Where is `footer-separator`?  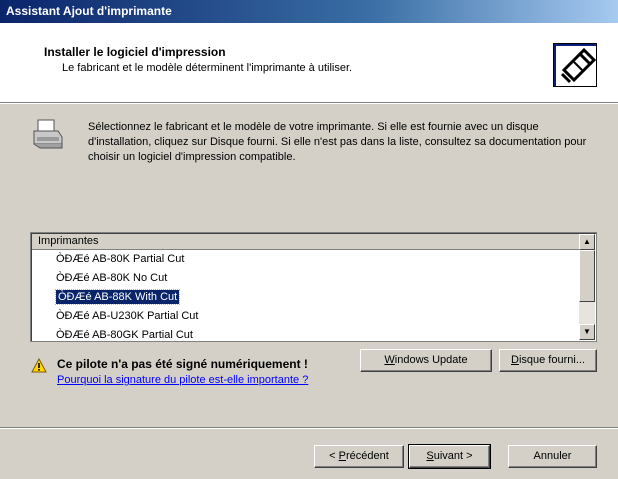 footer-separator is located at coordinates (309, 428).